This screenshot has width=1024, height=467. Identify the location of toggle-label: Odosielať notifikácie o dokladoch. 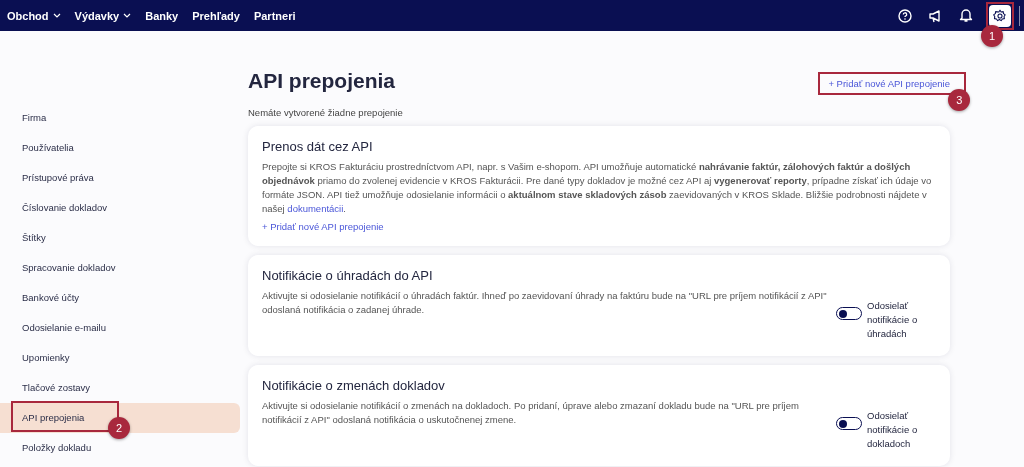
(893, 430).